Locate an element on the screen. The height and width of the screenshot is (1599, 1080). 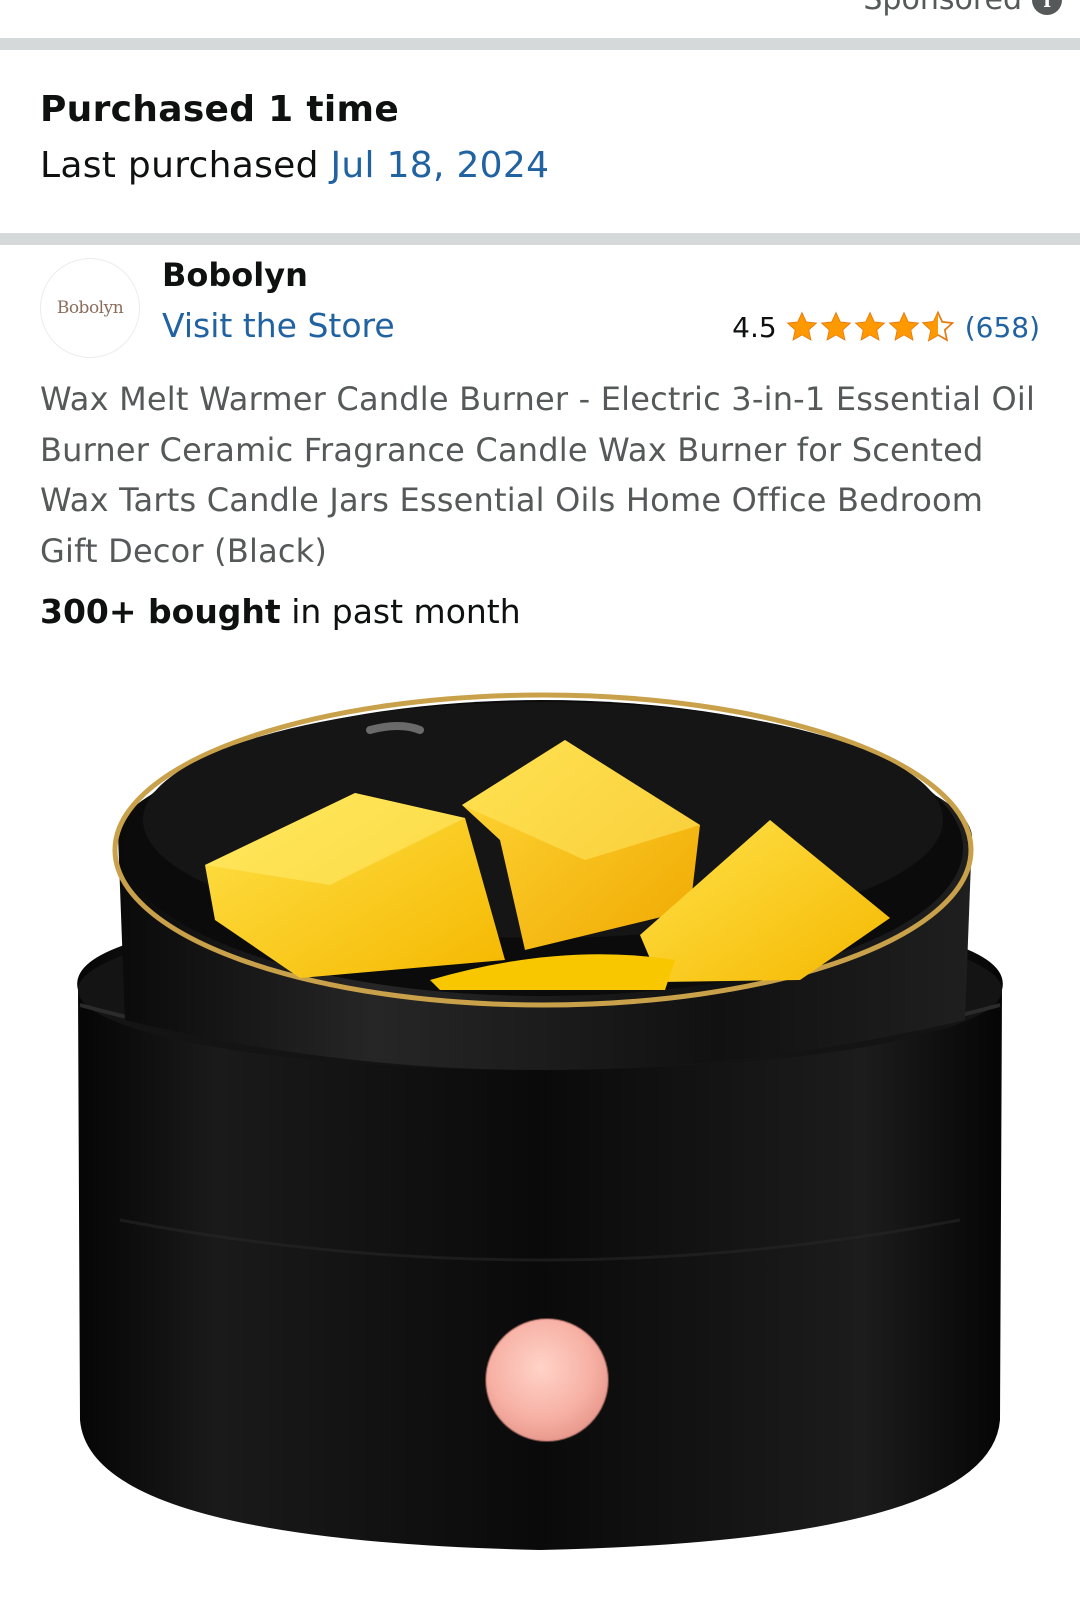
rating-value: 4.5 is located at coordinates (754, 327).